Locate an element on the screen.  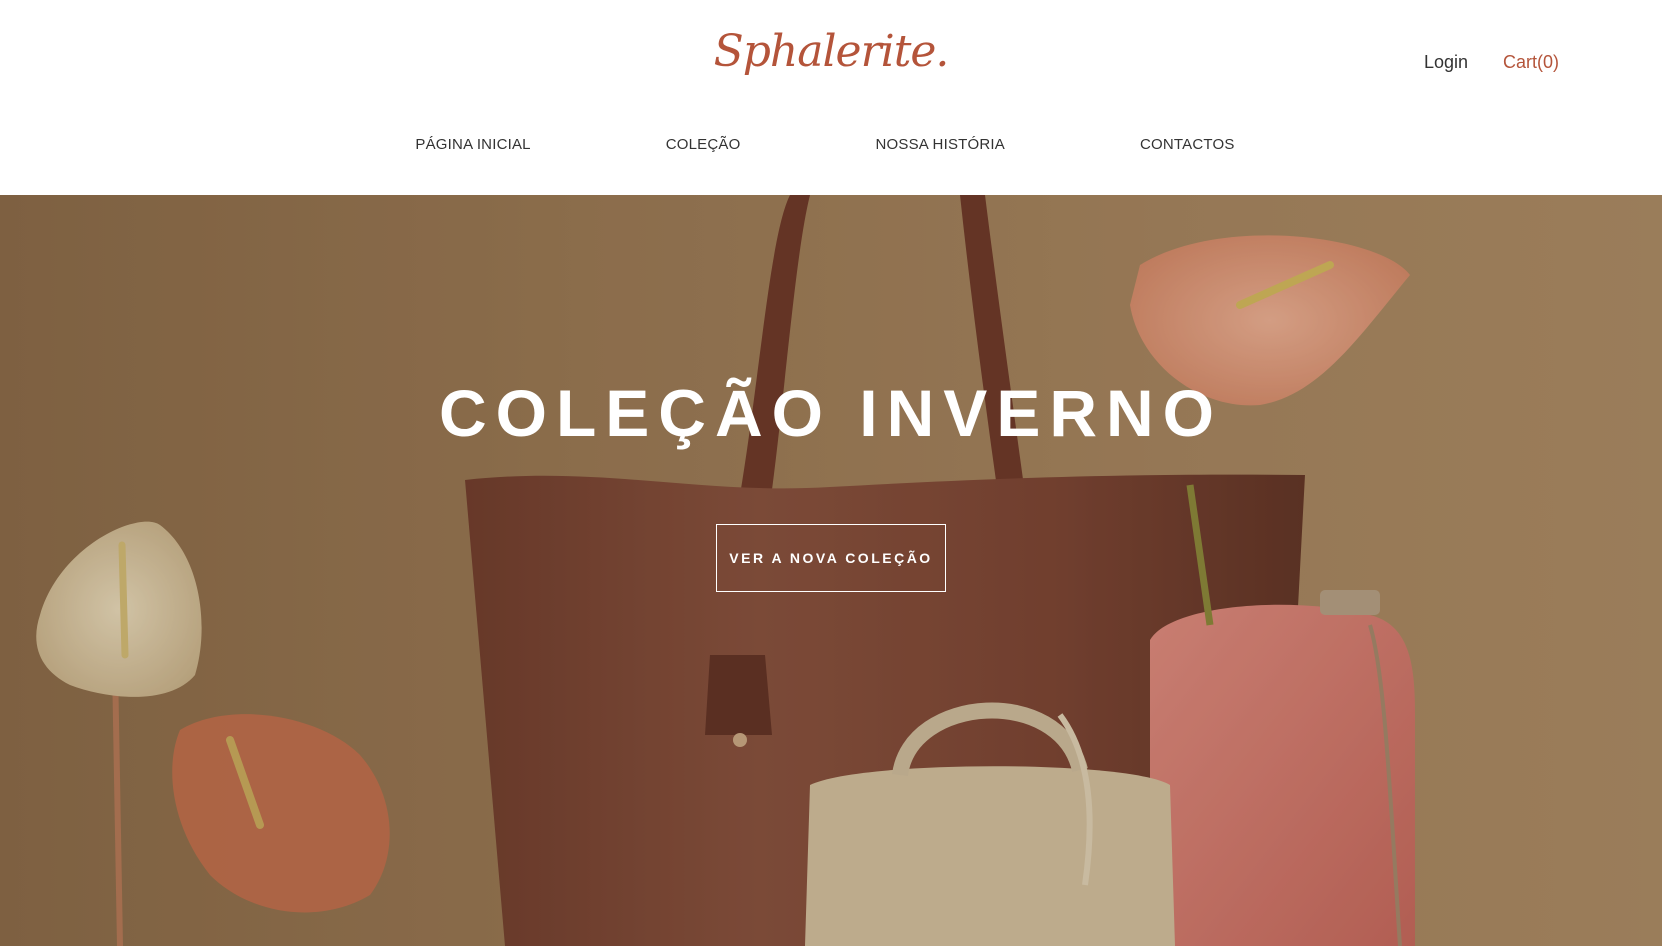
cart-link: Cart(0) is located at coordinates (1531, 62).